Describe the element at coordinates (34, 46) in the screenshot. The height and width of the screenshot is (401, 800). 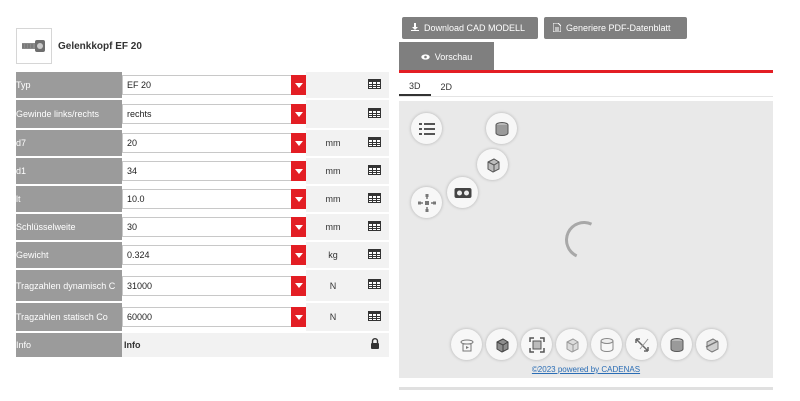
I see `product-thumbnail` at that location.